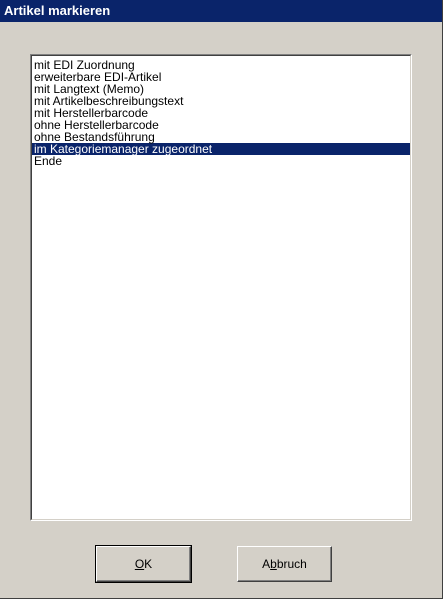  What do you see at coordinates (266, 564) in the screenshot?
I see `cancel-button-label-prefix: A` at bounding box center [266, 564].